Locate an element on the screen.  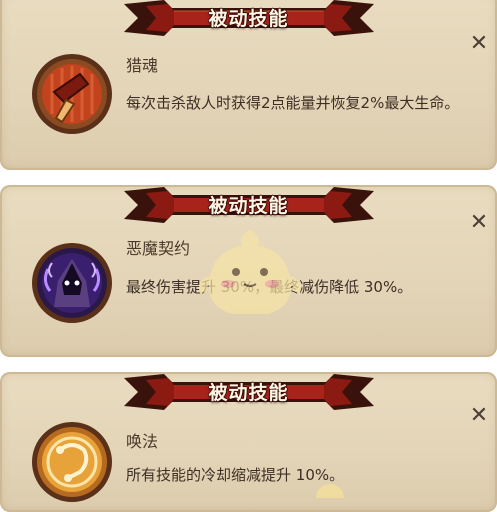
skill-name: 唤法 is located at coordinates (142, 441).